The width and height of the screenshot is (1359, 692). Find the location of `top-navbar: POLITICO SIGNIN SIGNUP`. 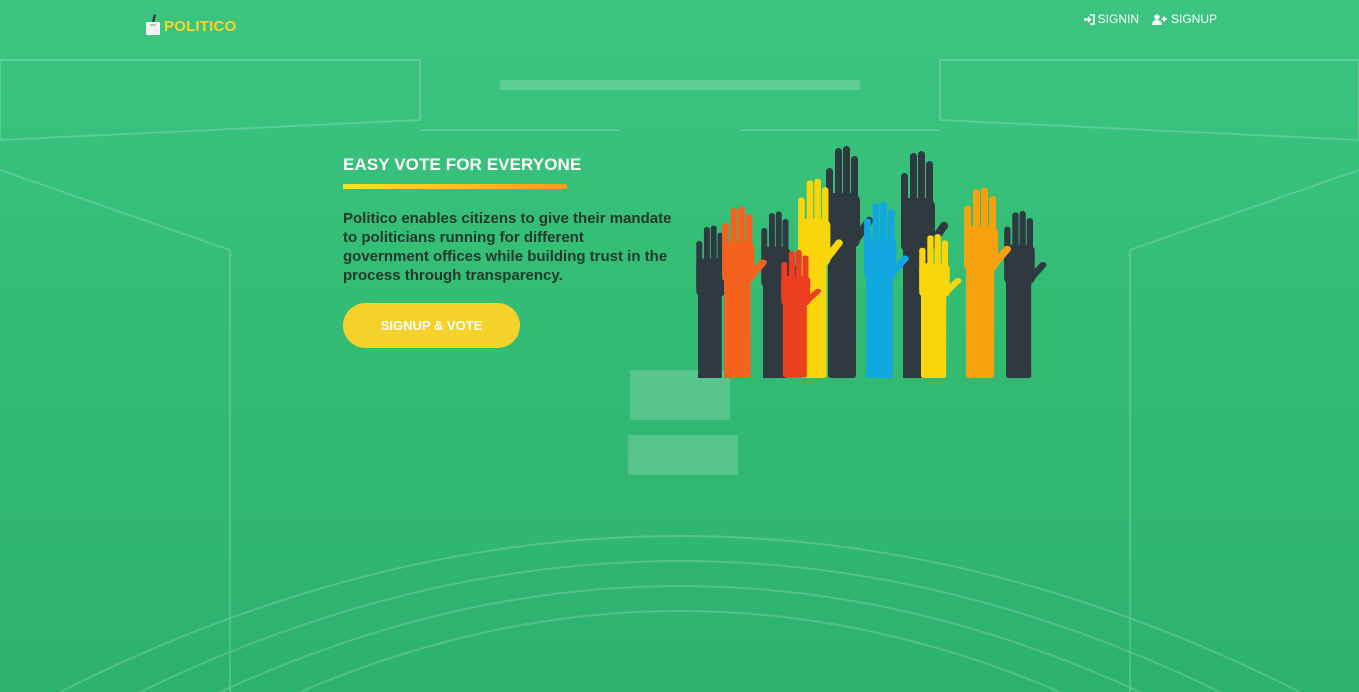

top-navbar: POLITICO SIGNIN SIGNUP is located at coordinates (679, 24).